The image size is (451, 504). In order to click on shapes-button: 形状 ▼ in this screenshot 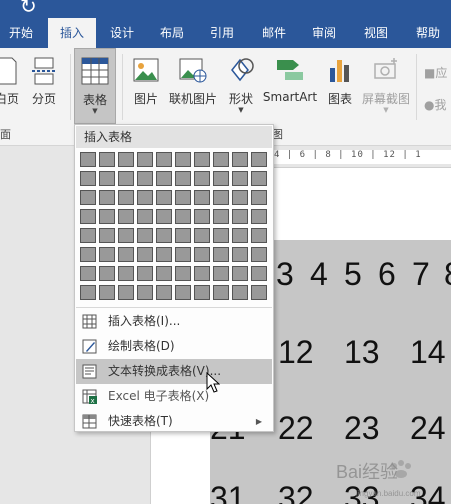, I will do `click(241, 86)`.